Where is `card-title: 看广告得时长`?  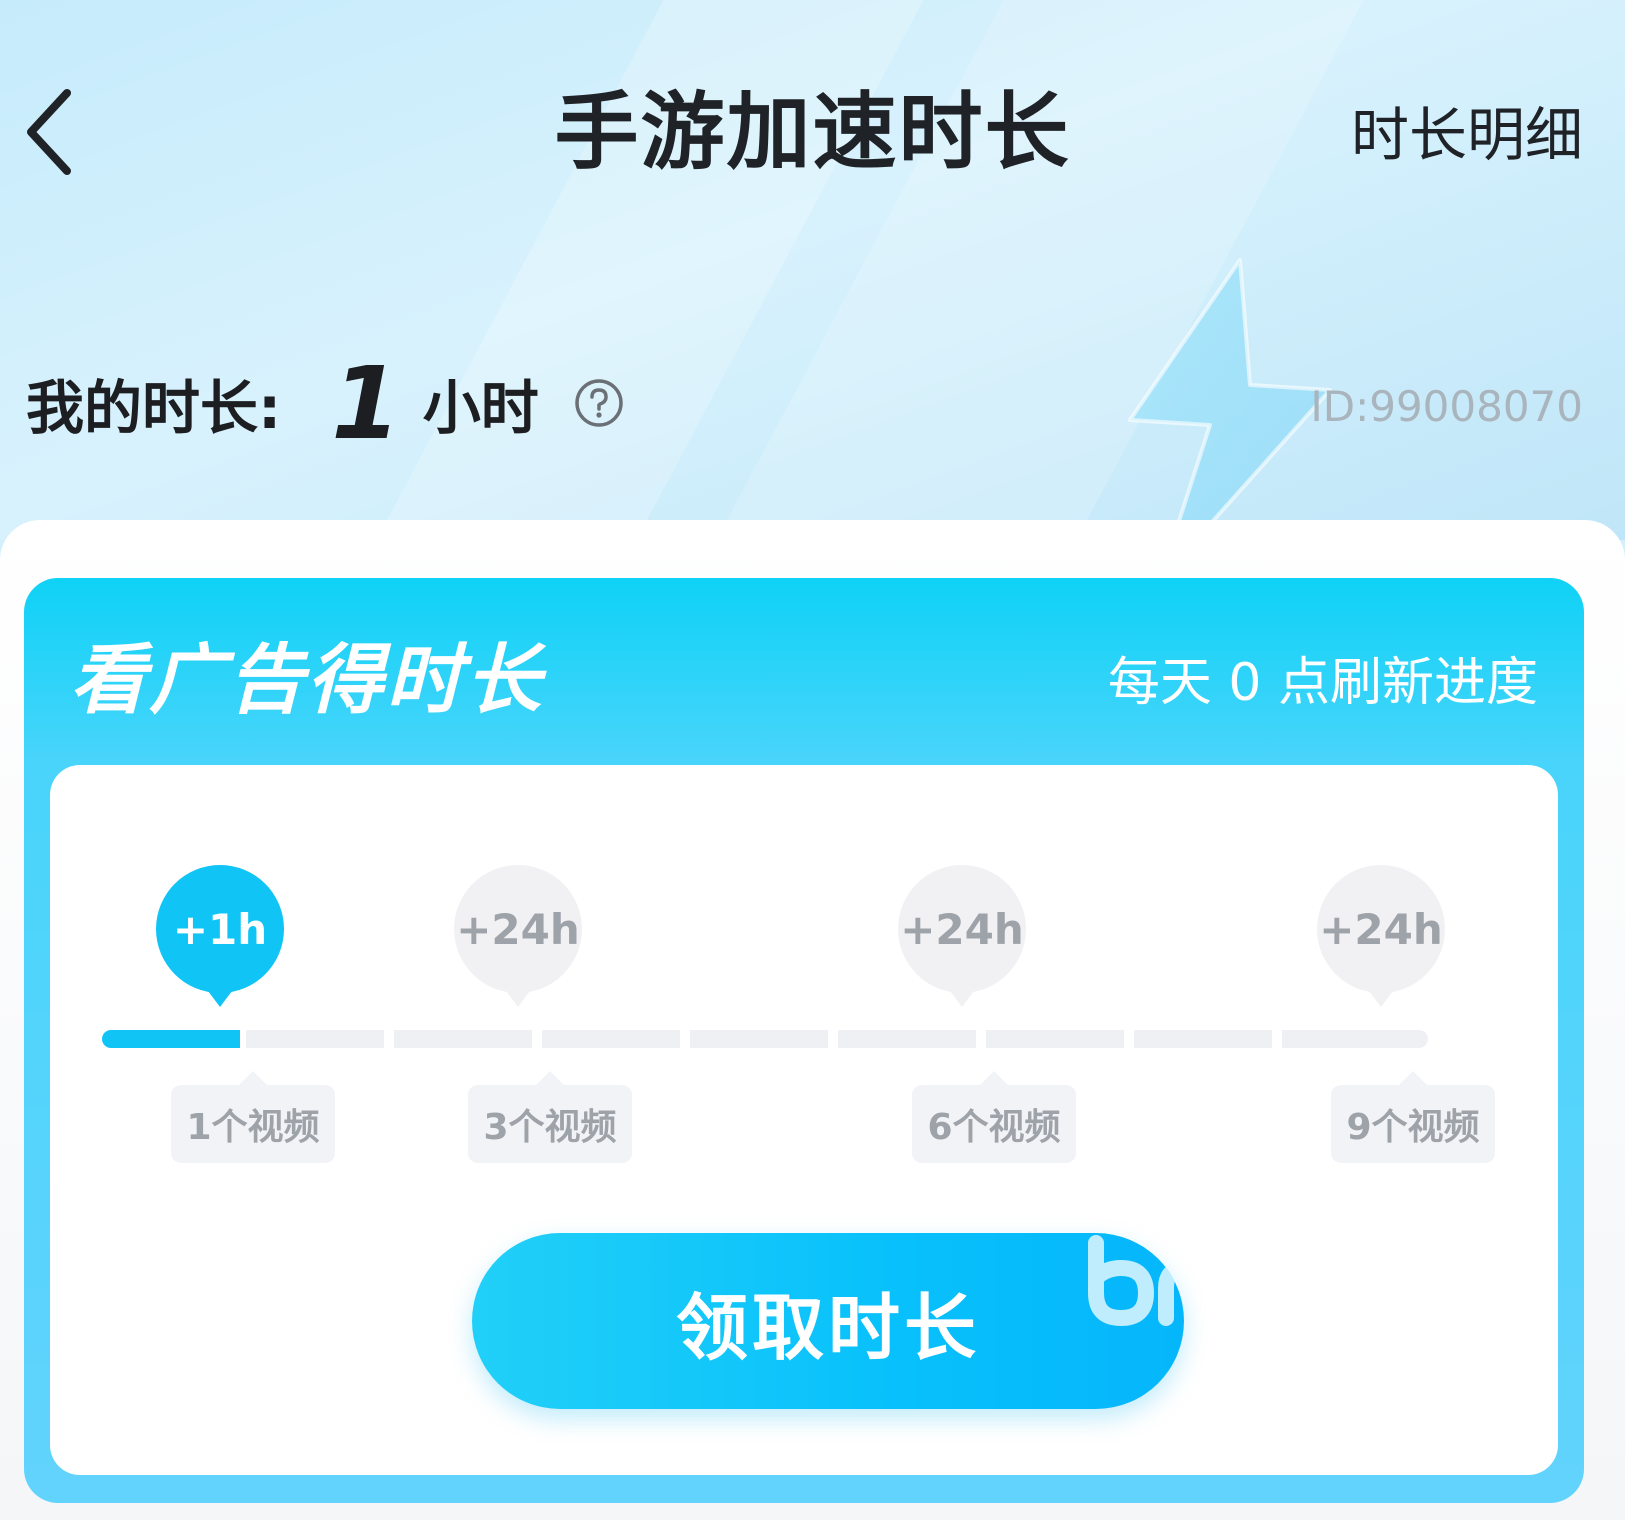
card-title: 看广告得时长 is located at coordinates (307, 679).